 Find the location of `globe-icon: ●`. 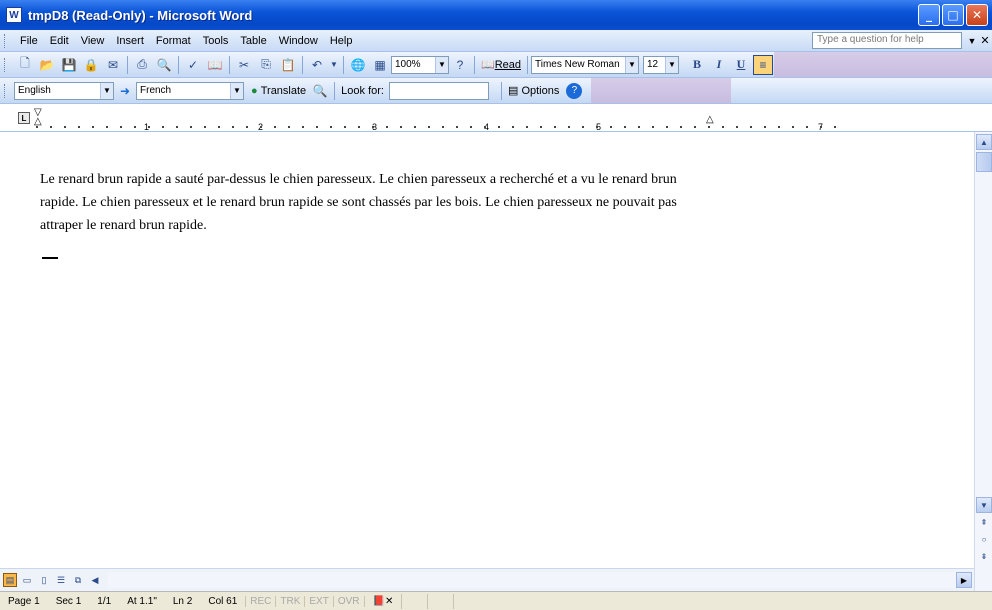

globe-icon: ● is located at coordinates (254, 90).